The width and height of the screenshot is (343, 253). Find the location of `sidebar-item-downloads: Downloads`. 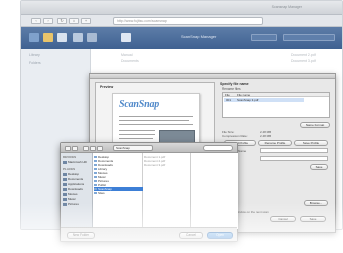

sidebar-item-downloads: Downloads is located at coordinates (73, 189).